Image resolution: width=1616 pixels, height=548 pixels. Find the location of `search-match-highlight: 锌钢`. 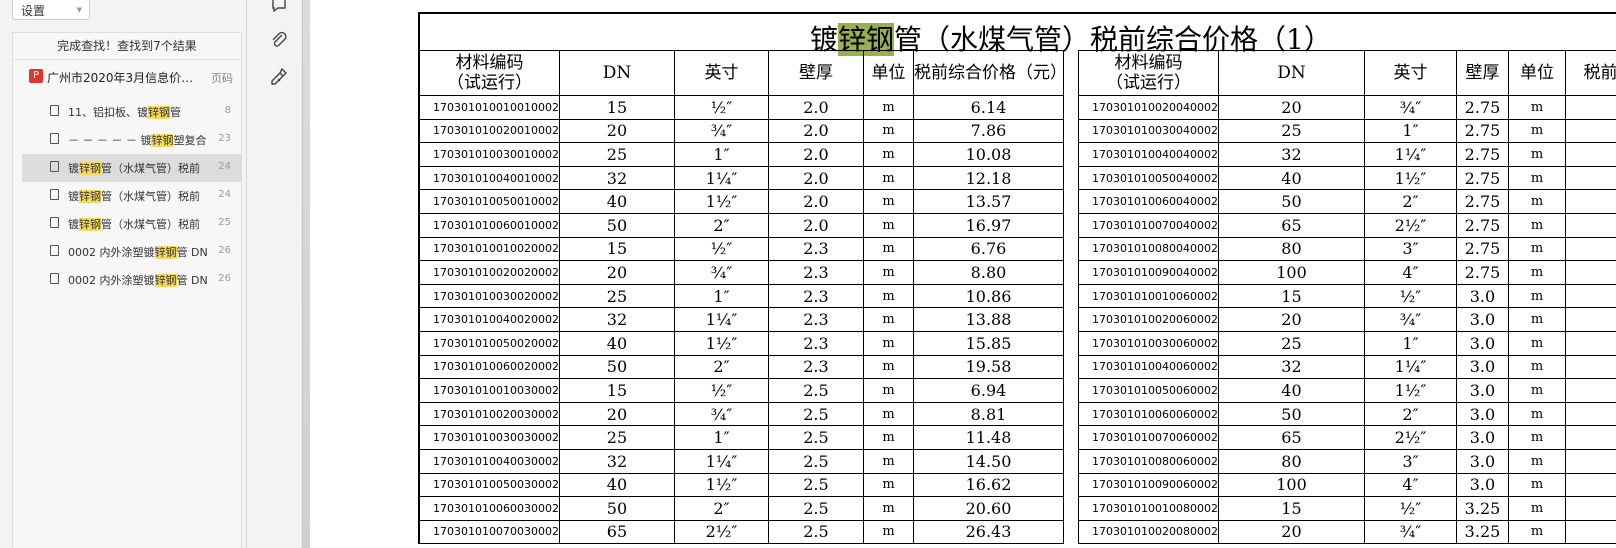

search-match-highlight: 锌钢 is located at coordinates (162, 140).